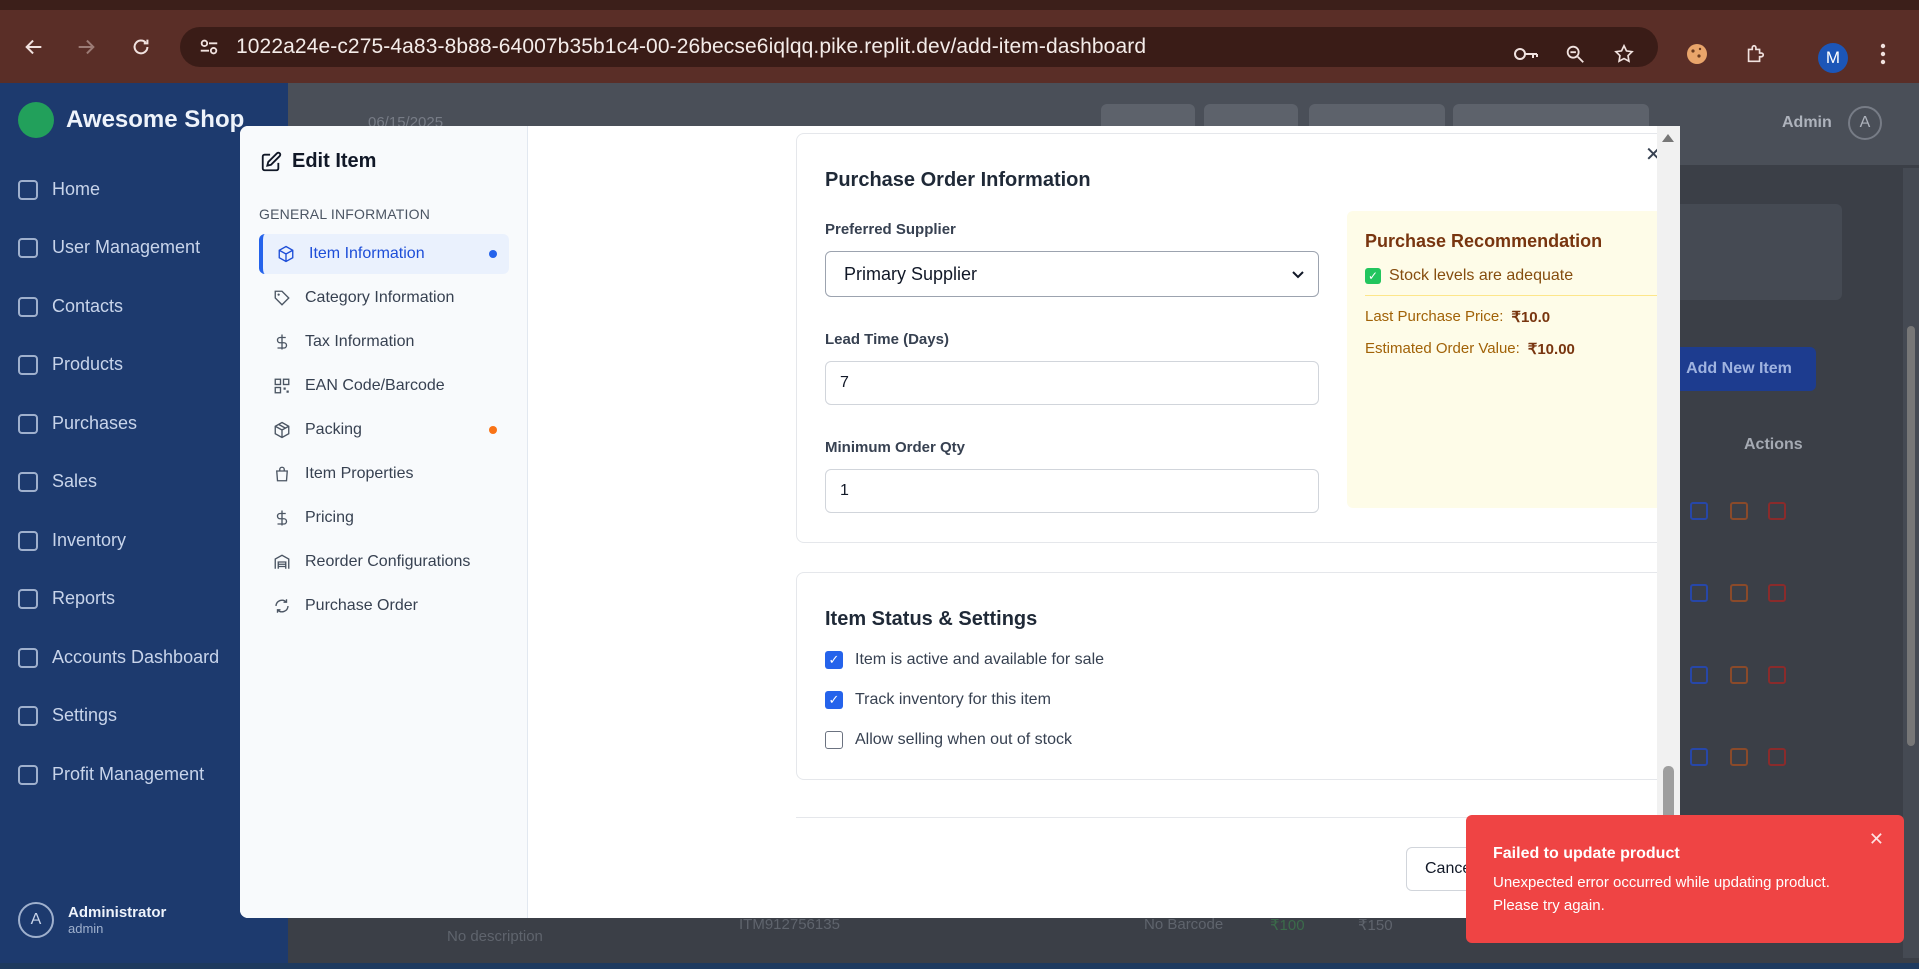 This screenshot has height=969, width=1919. I want to click on min-order-qty-value: 1, so click(844, 490).